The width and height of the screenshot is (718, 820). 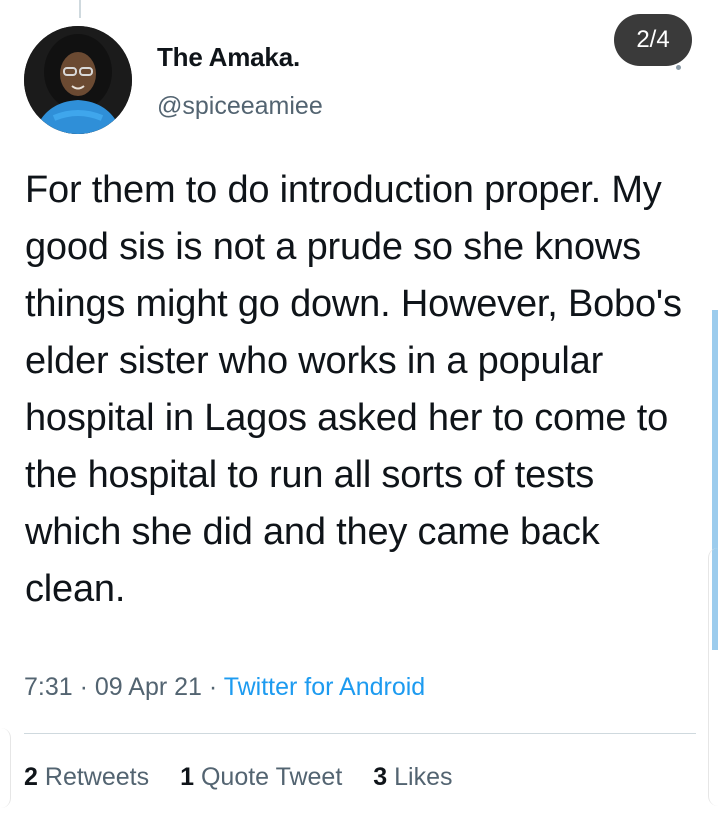 I want to click on likes-stat: 3 Likes, so click(x=412, y=777).